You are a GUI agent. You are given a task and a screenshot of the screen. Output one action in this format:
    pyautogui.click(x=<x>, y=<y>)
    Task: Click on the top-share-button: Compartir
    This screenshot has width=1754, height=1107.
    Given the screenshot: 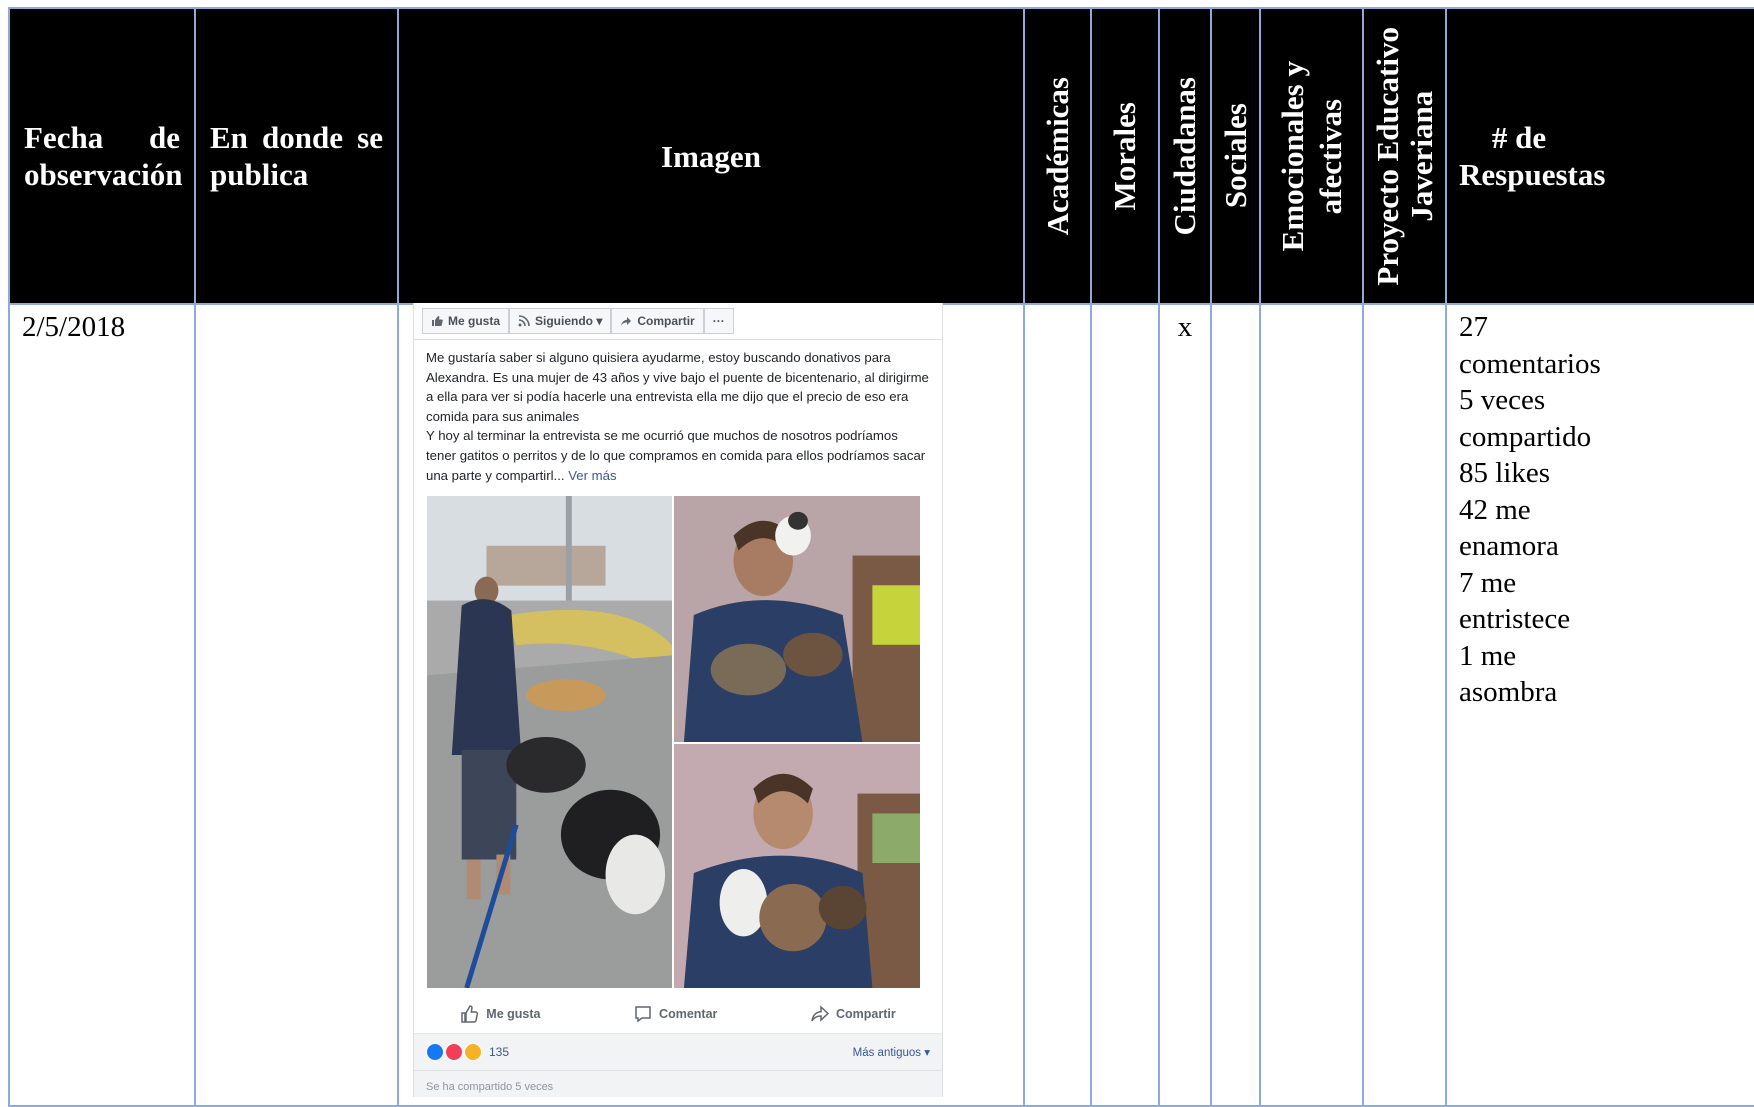 What is the action you would take?
    pyautogui.click(x=657, y=321)
    